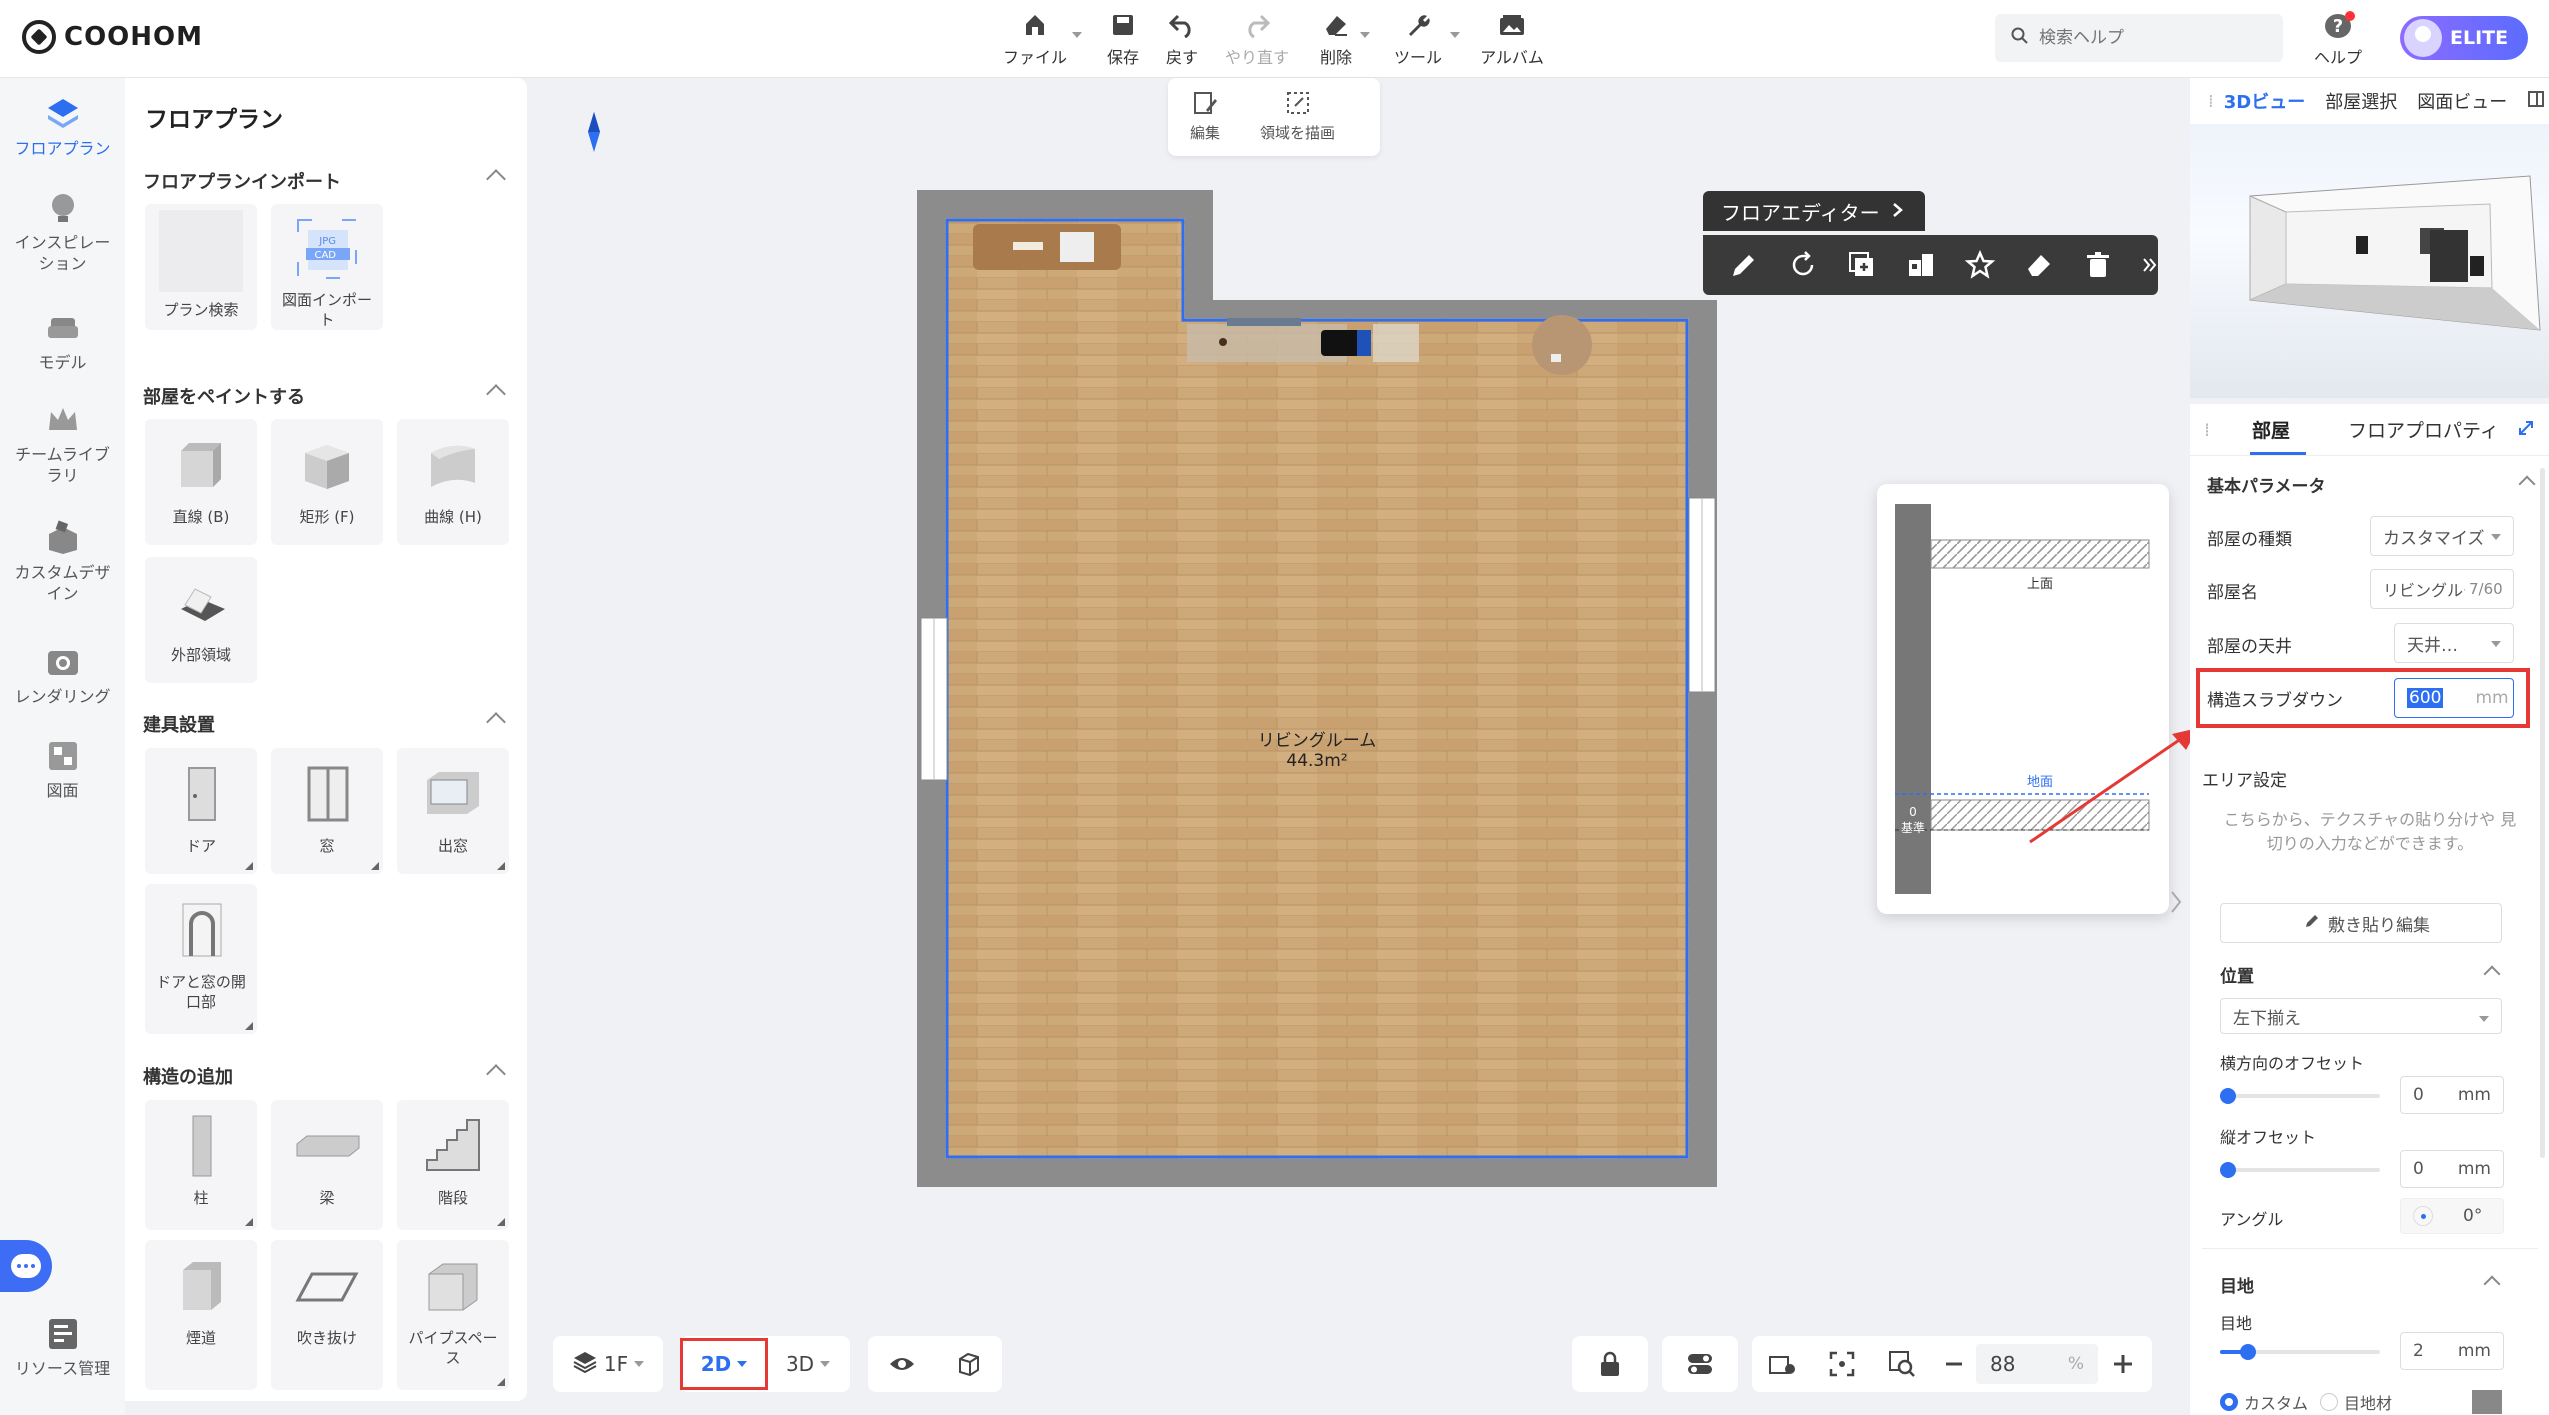  I want to click on rotate-icon, so click(1802, 265).